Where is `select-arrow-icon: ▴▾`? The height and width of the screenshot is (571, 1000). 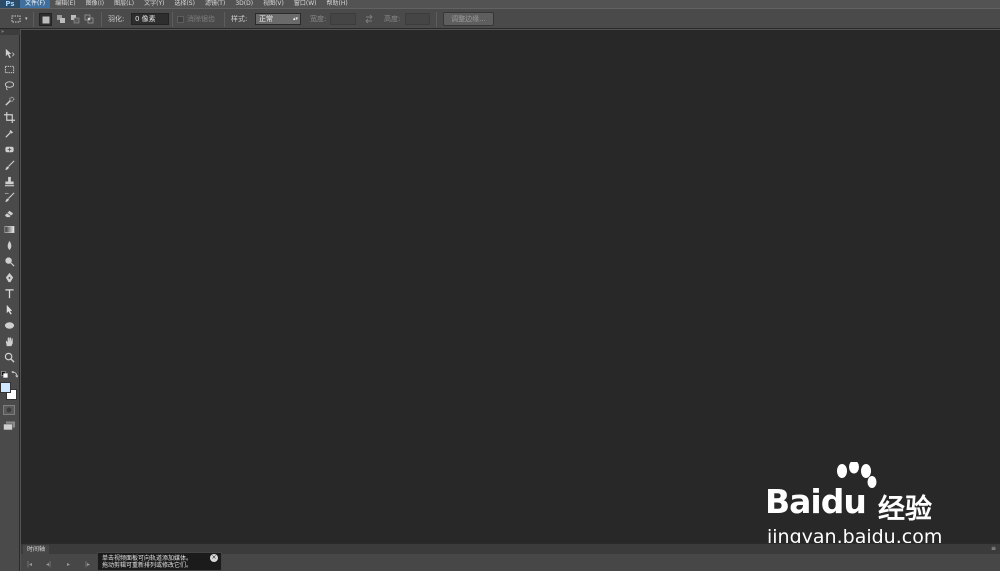 select-arrow-icon: ▴▾ is located at coordinates (295, 19).